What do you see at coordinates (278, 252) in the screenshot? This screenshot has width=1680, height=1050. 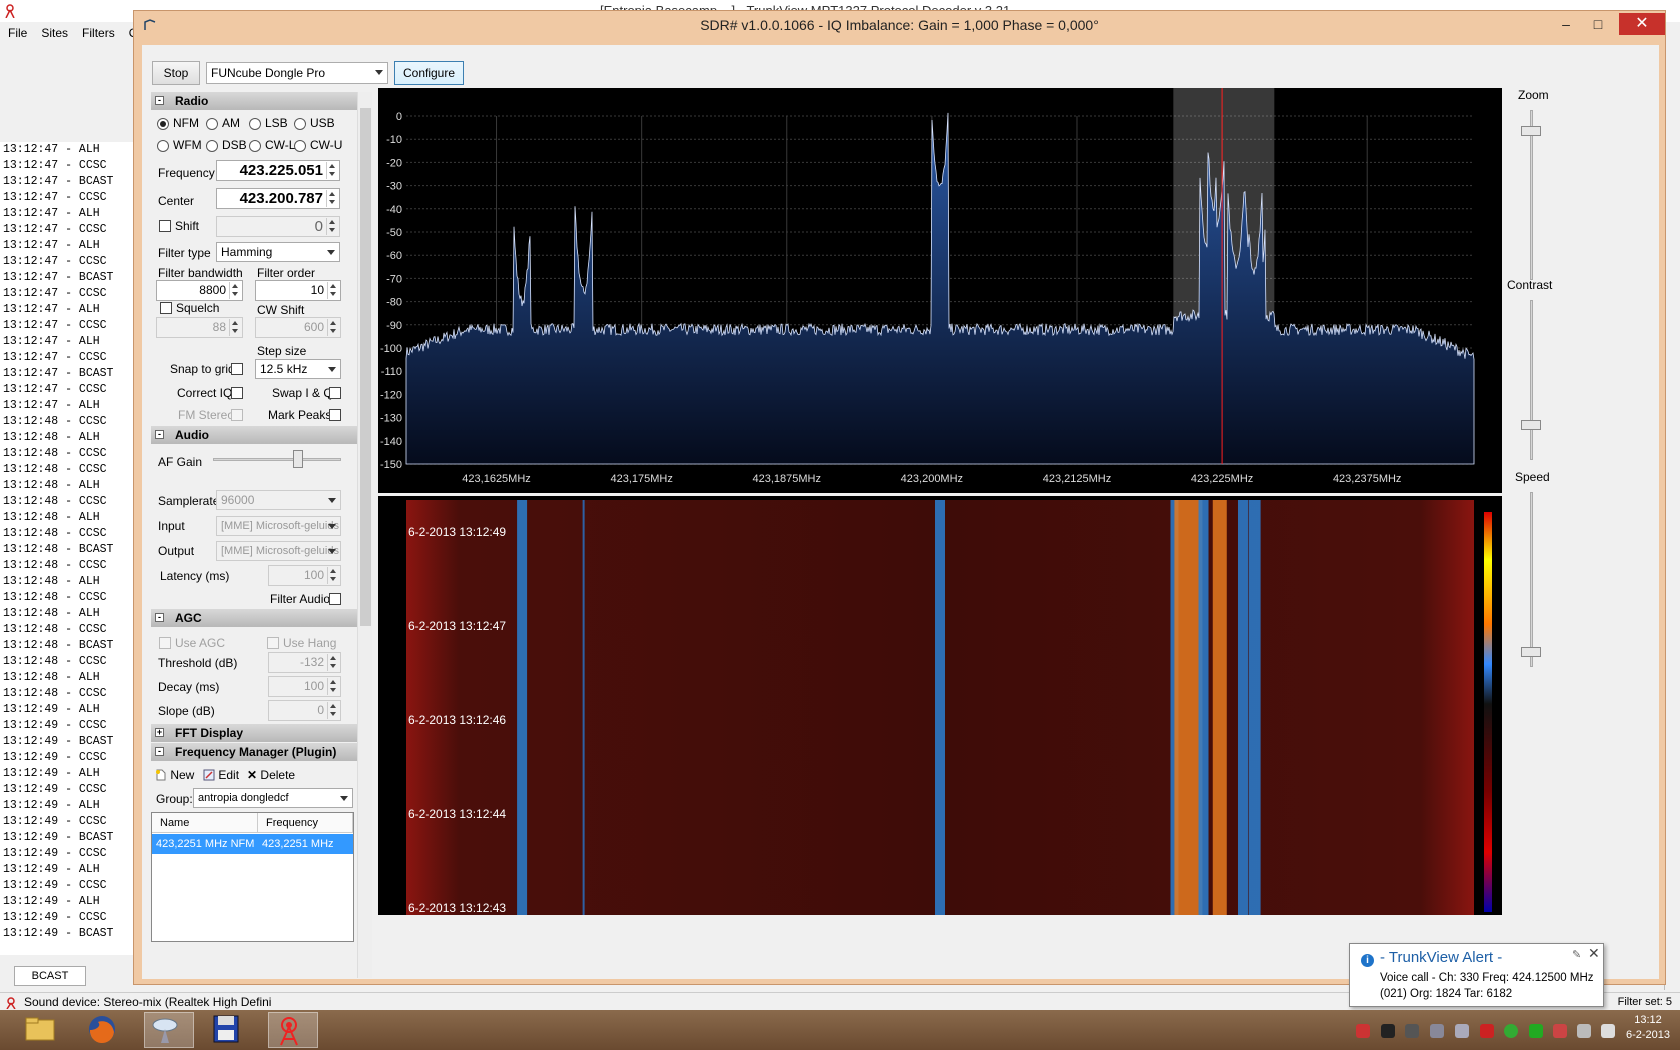 I see `filter-type-select: Hamming` at bounding box center [278, 252].